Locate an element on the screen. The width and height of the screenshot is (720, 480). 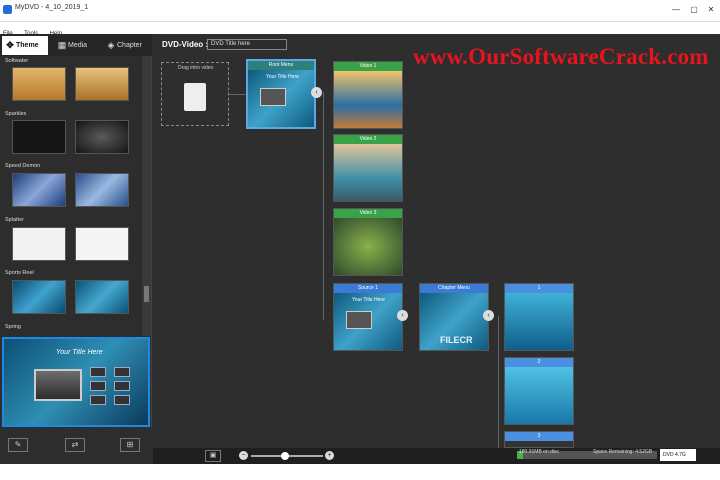
tab-chapter: ◈ Chapter is located at coordinates (126, 45).